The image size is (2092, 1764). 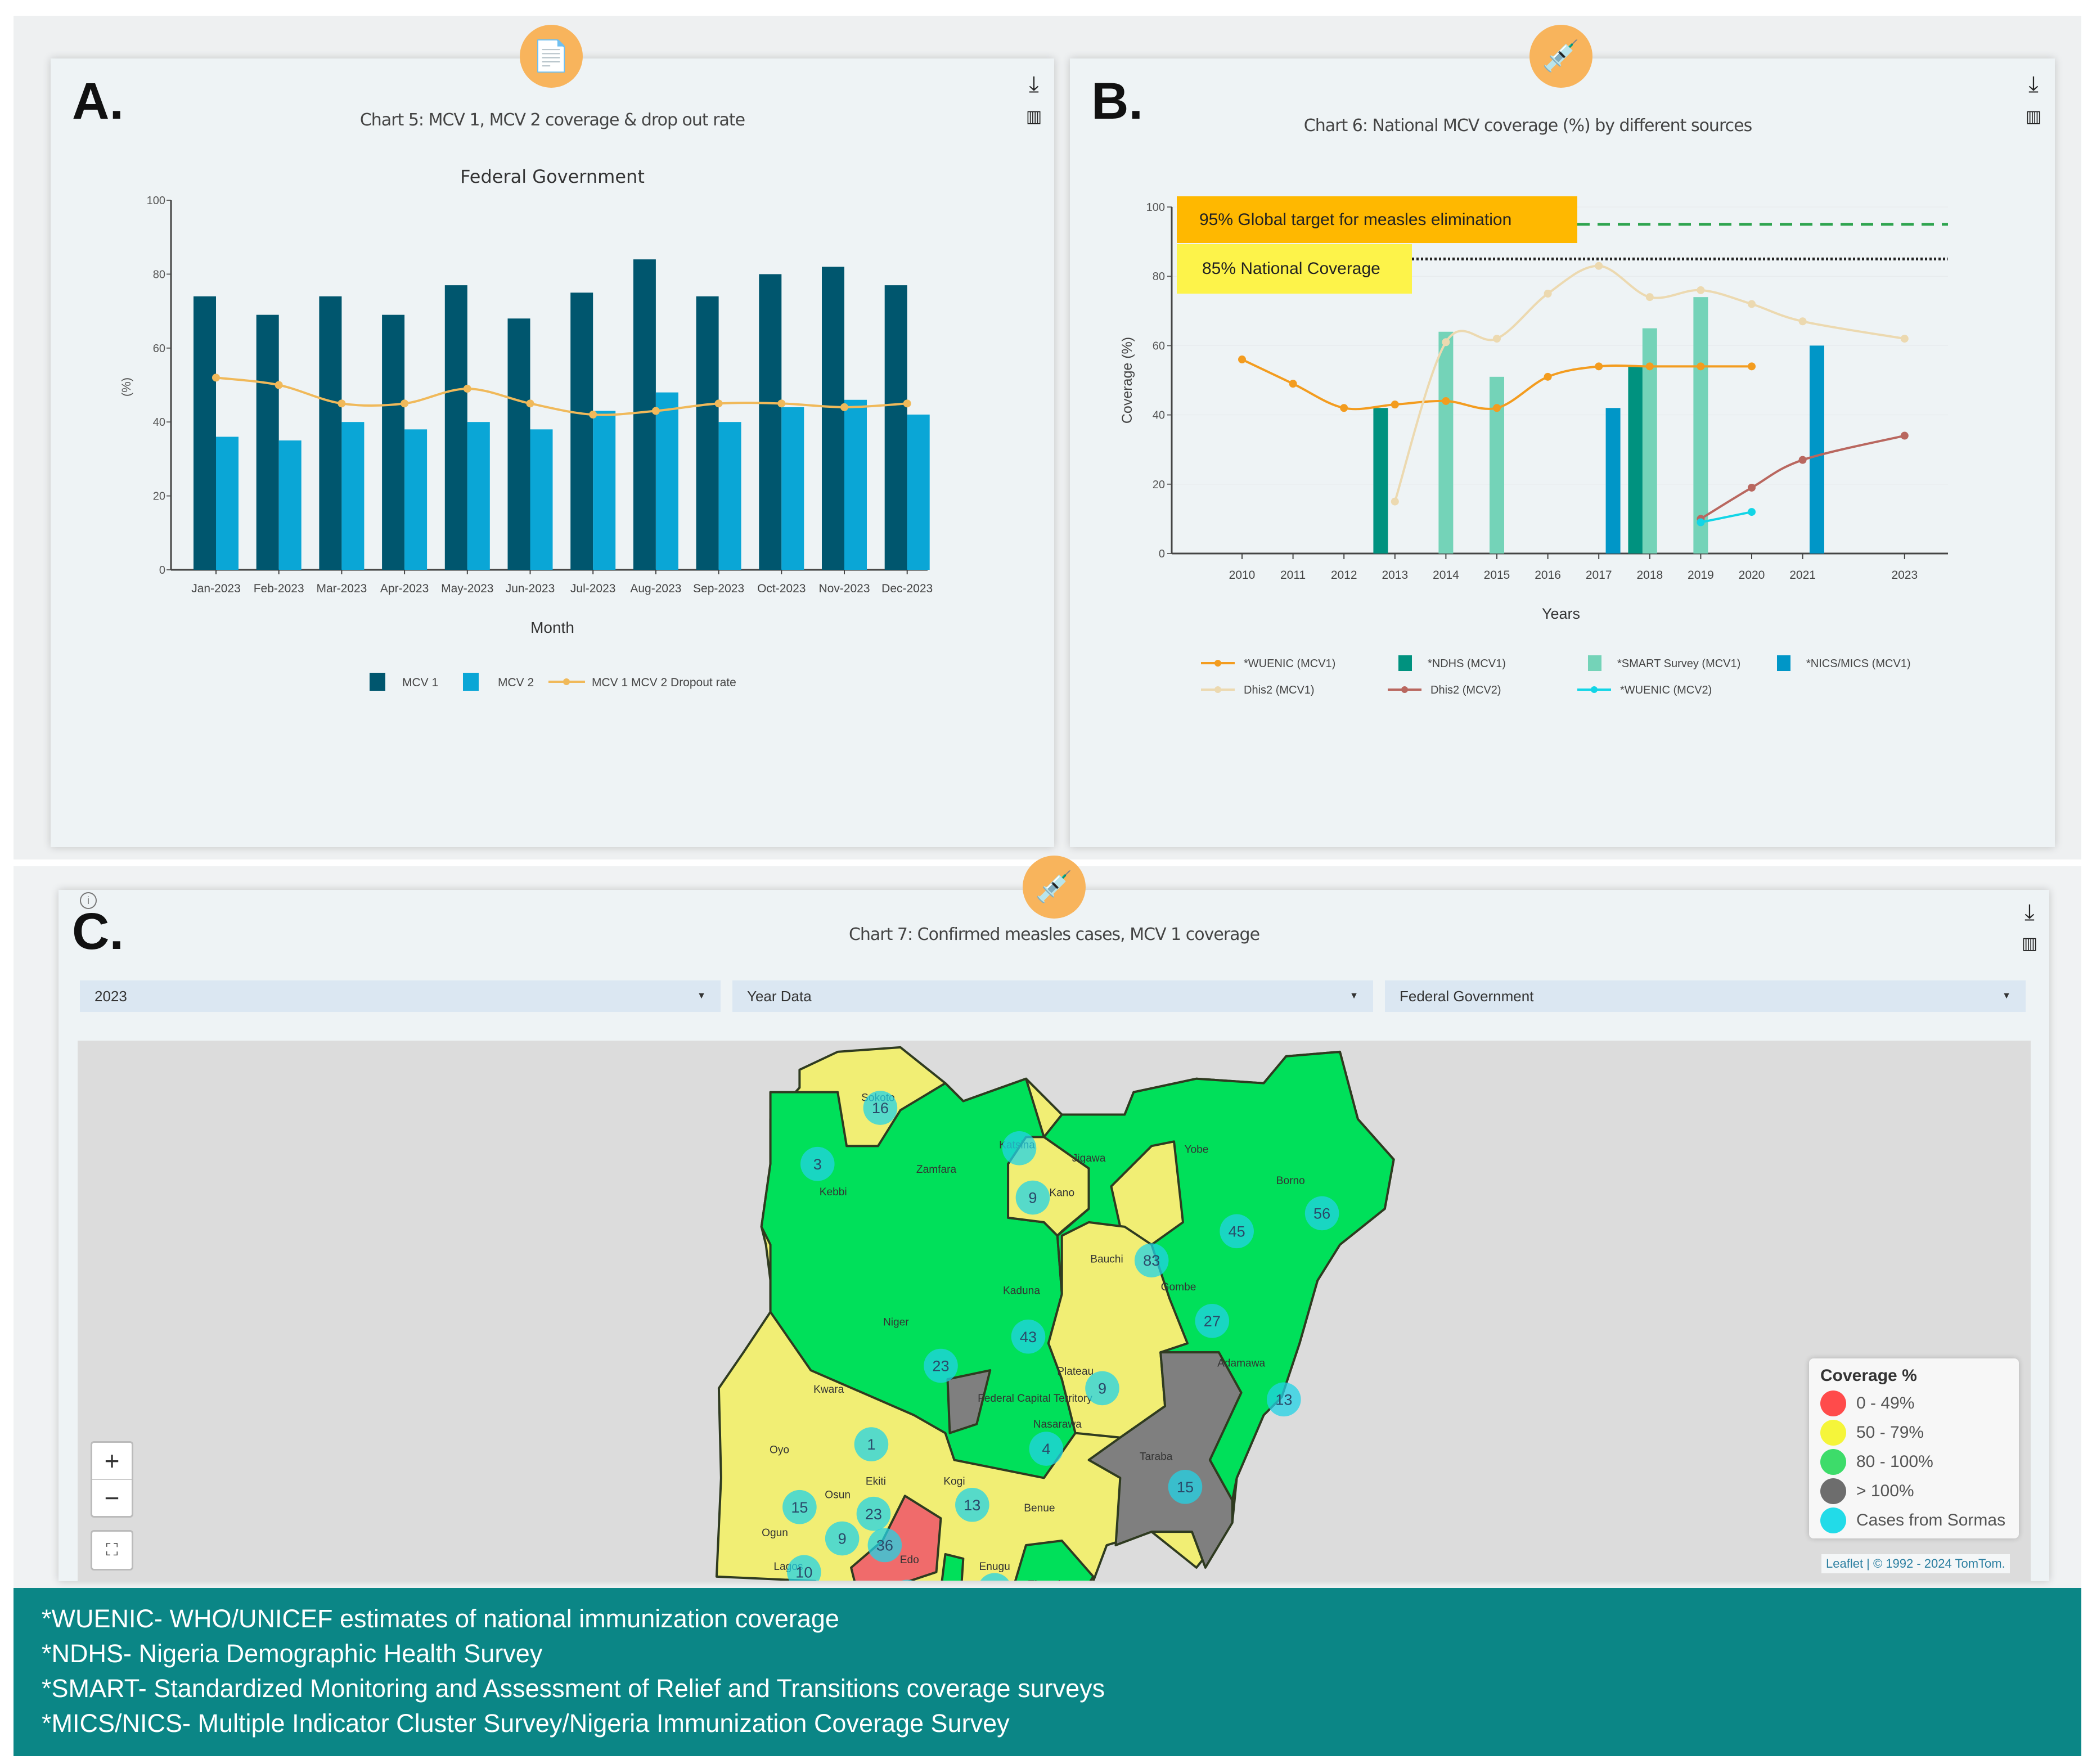 I want to click on x-tick-label: 2017, so click(x=1599, y=575).